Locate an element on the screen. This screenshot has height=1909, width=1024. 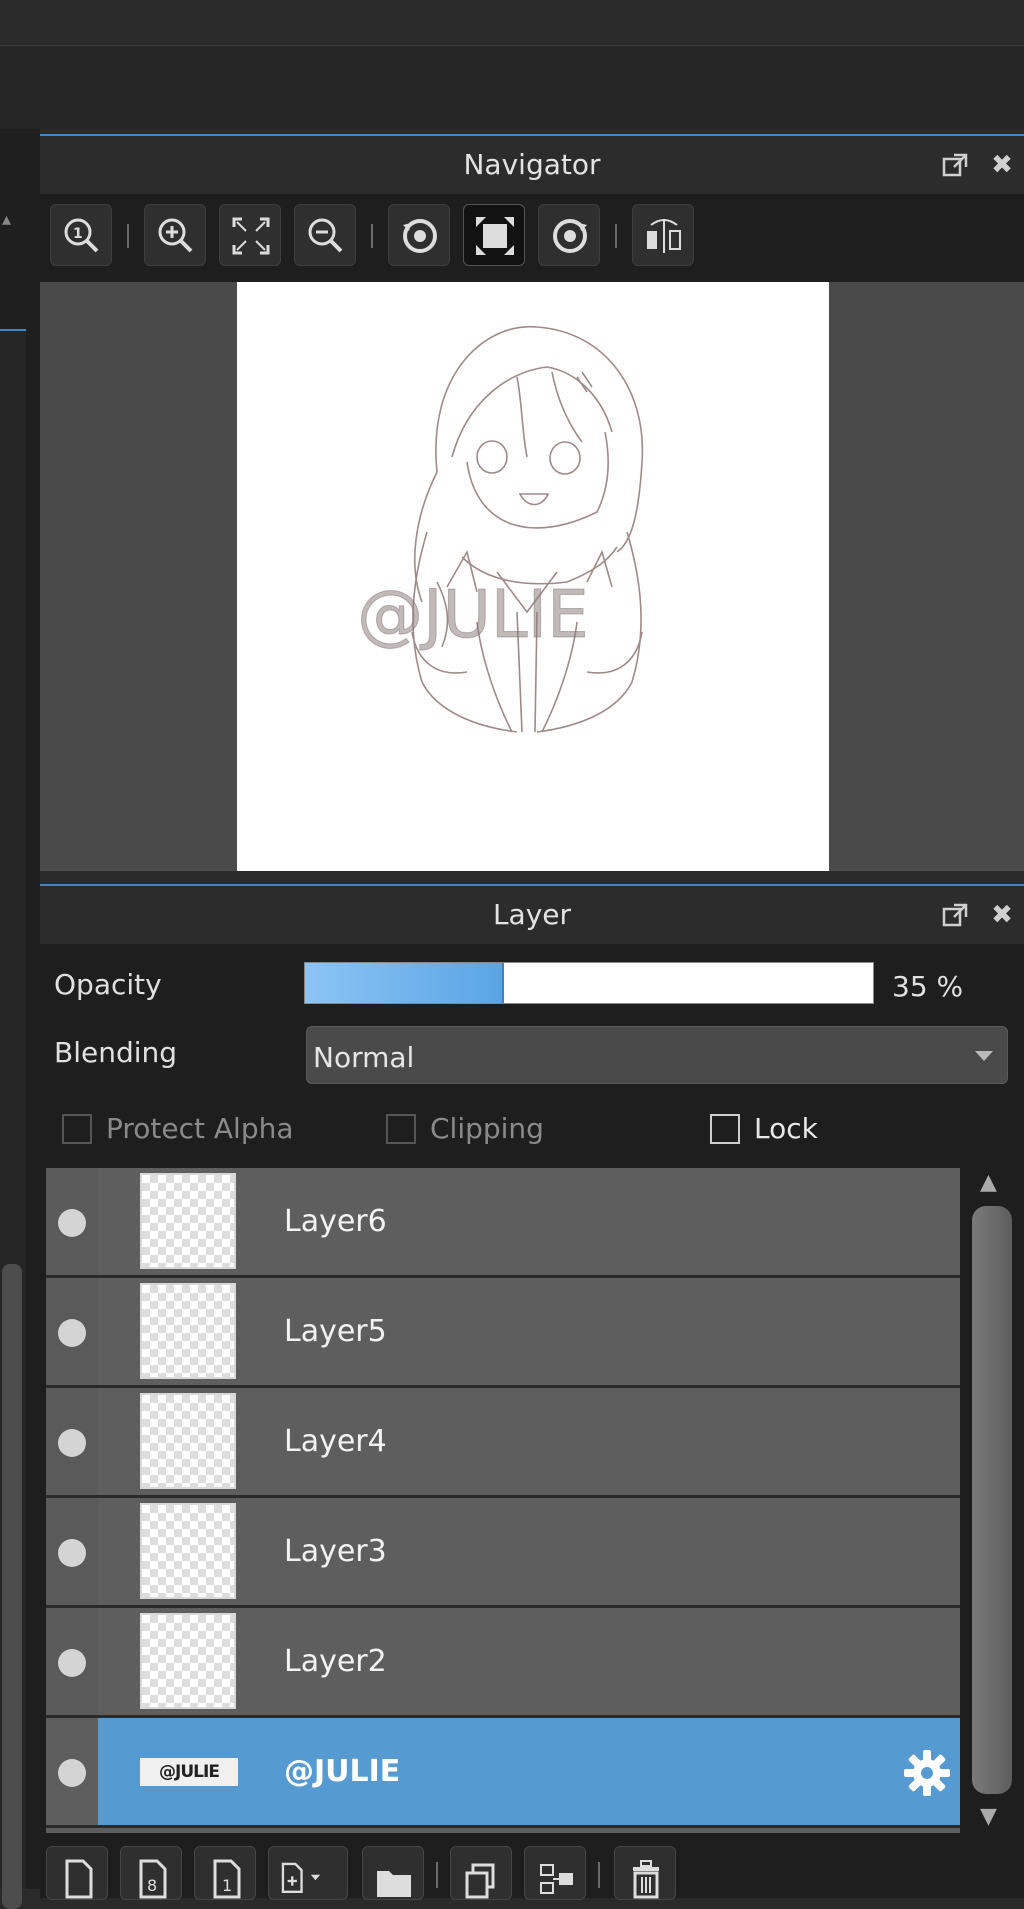
trash-icon is located at coordinates (645, 1873).